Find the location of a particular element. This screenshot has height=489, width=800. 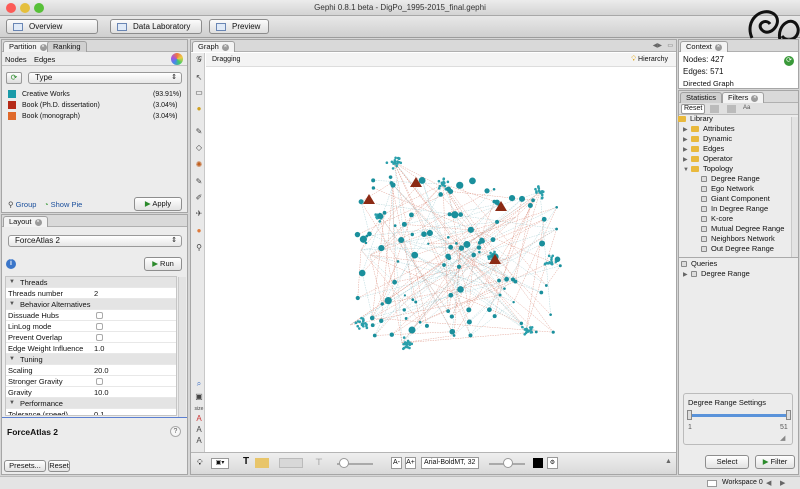

workspace-prev-icon: ◀ is located at coordinates (768, 483).